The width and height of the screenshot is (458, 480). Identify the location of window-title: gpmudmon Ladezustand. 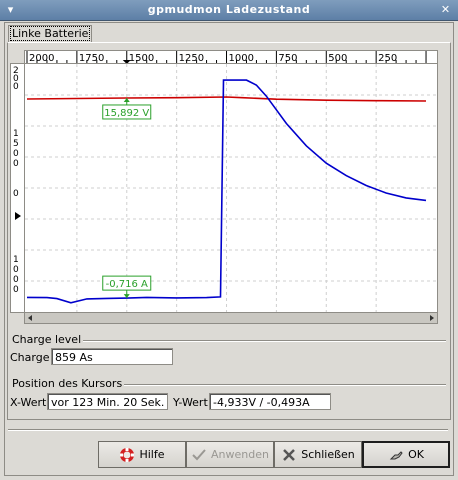
(229, 9).